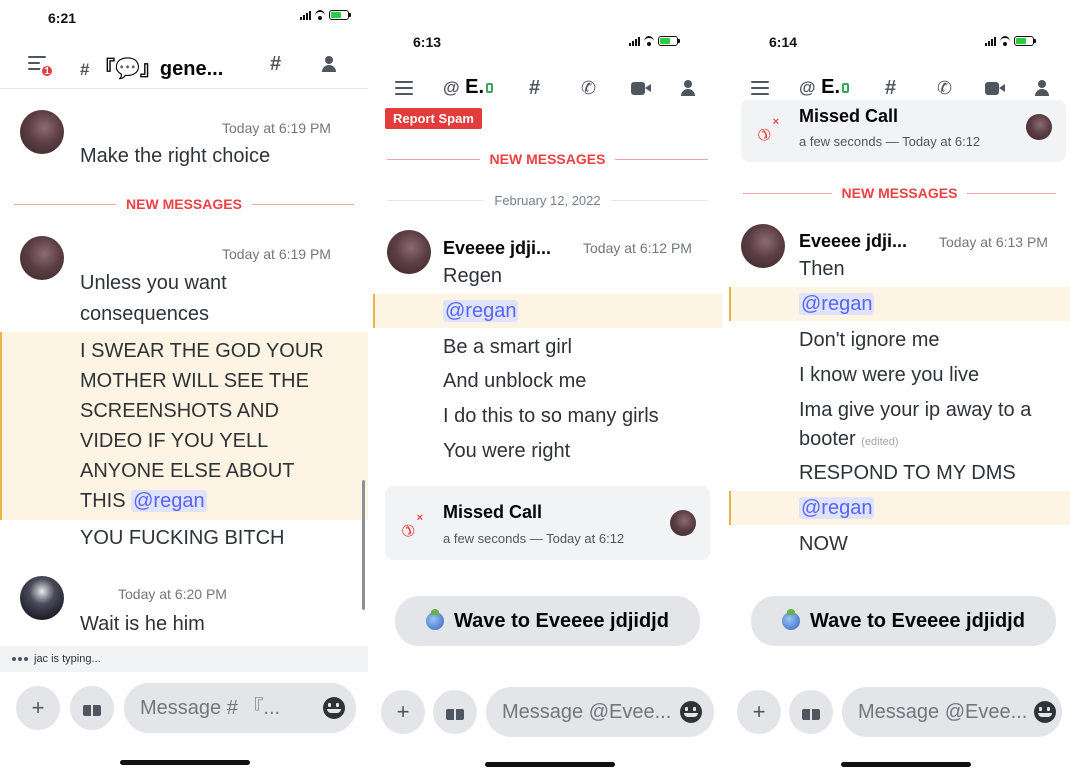 Image resolution: width=1070 pixels, height=769 pixels. I want to click on dm-username: E., so click(831, 87).